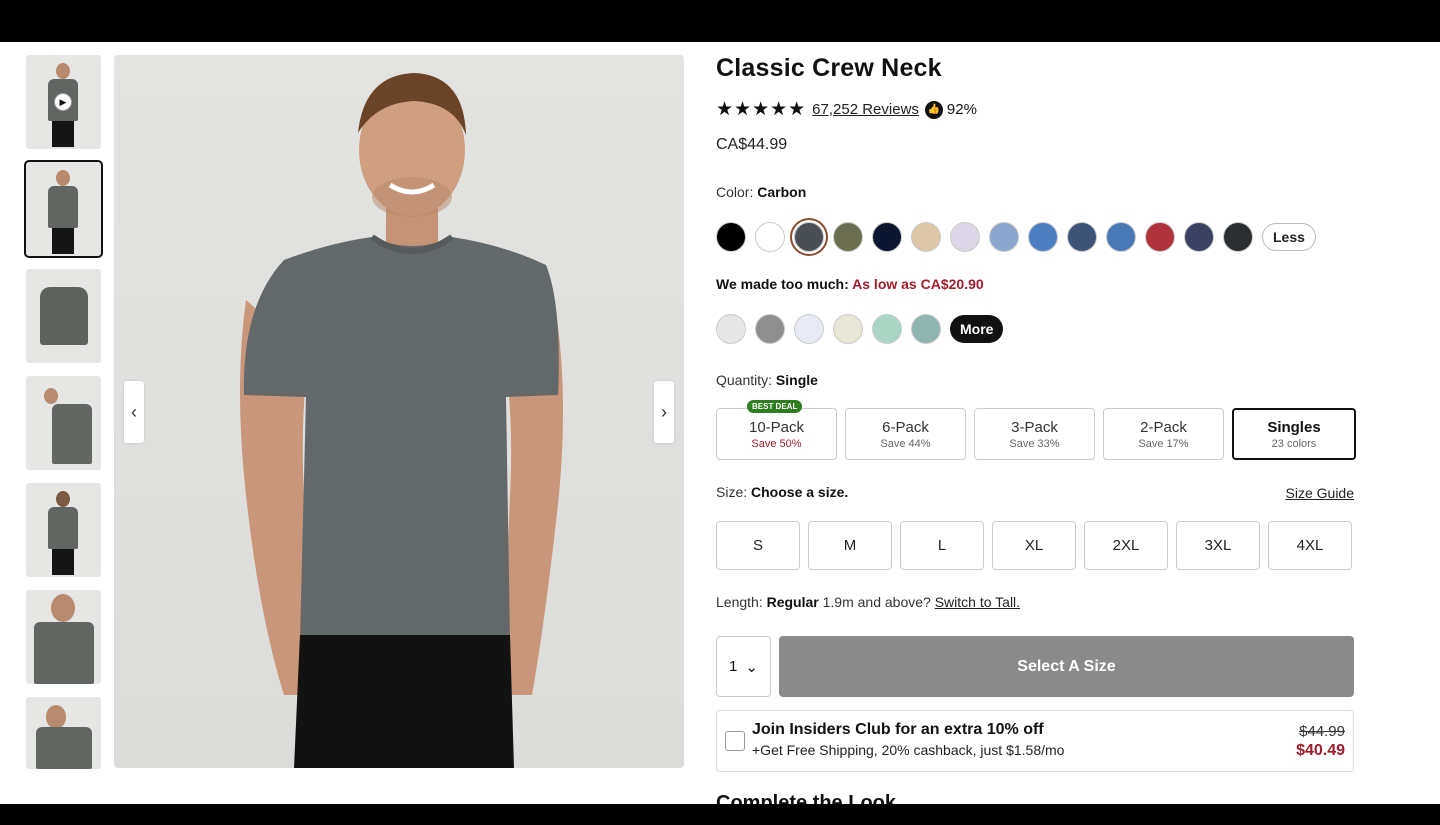  What do you see at coordinates (1034, 434) in the screenshot?
I see `pack-option-3: 3-Pack Save 33%` at bounding box center [1034, 434].